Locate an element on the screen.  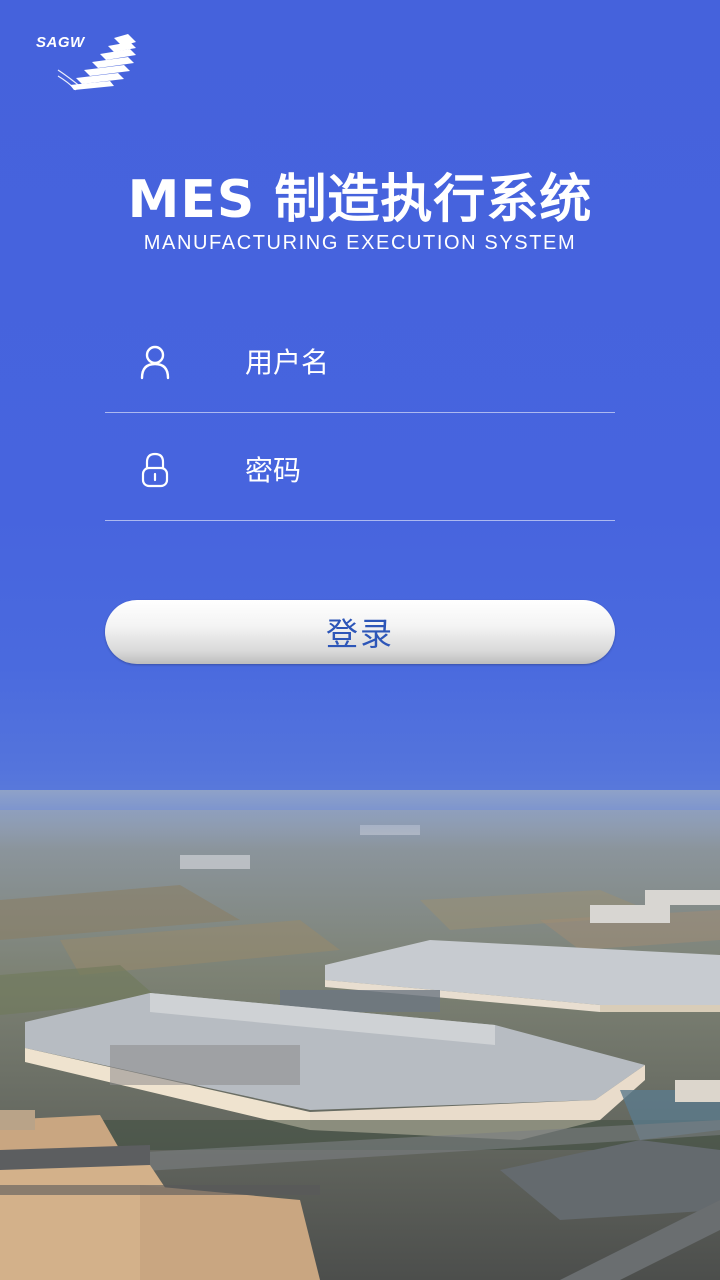
sagw-stripes-logo-icon is located at coordinates (96, 62).